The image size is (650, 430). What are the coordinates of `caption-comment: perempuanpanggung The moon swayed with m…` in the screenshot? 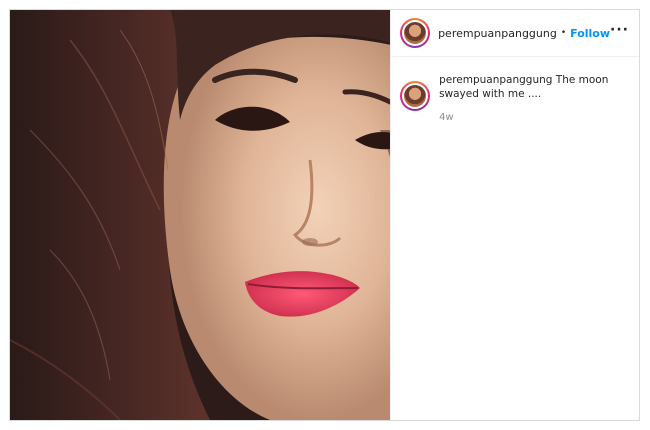 It's located at (515, 91).